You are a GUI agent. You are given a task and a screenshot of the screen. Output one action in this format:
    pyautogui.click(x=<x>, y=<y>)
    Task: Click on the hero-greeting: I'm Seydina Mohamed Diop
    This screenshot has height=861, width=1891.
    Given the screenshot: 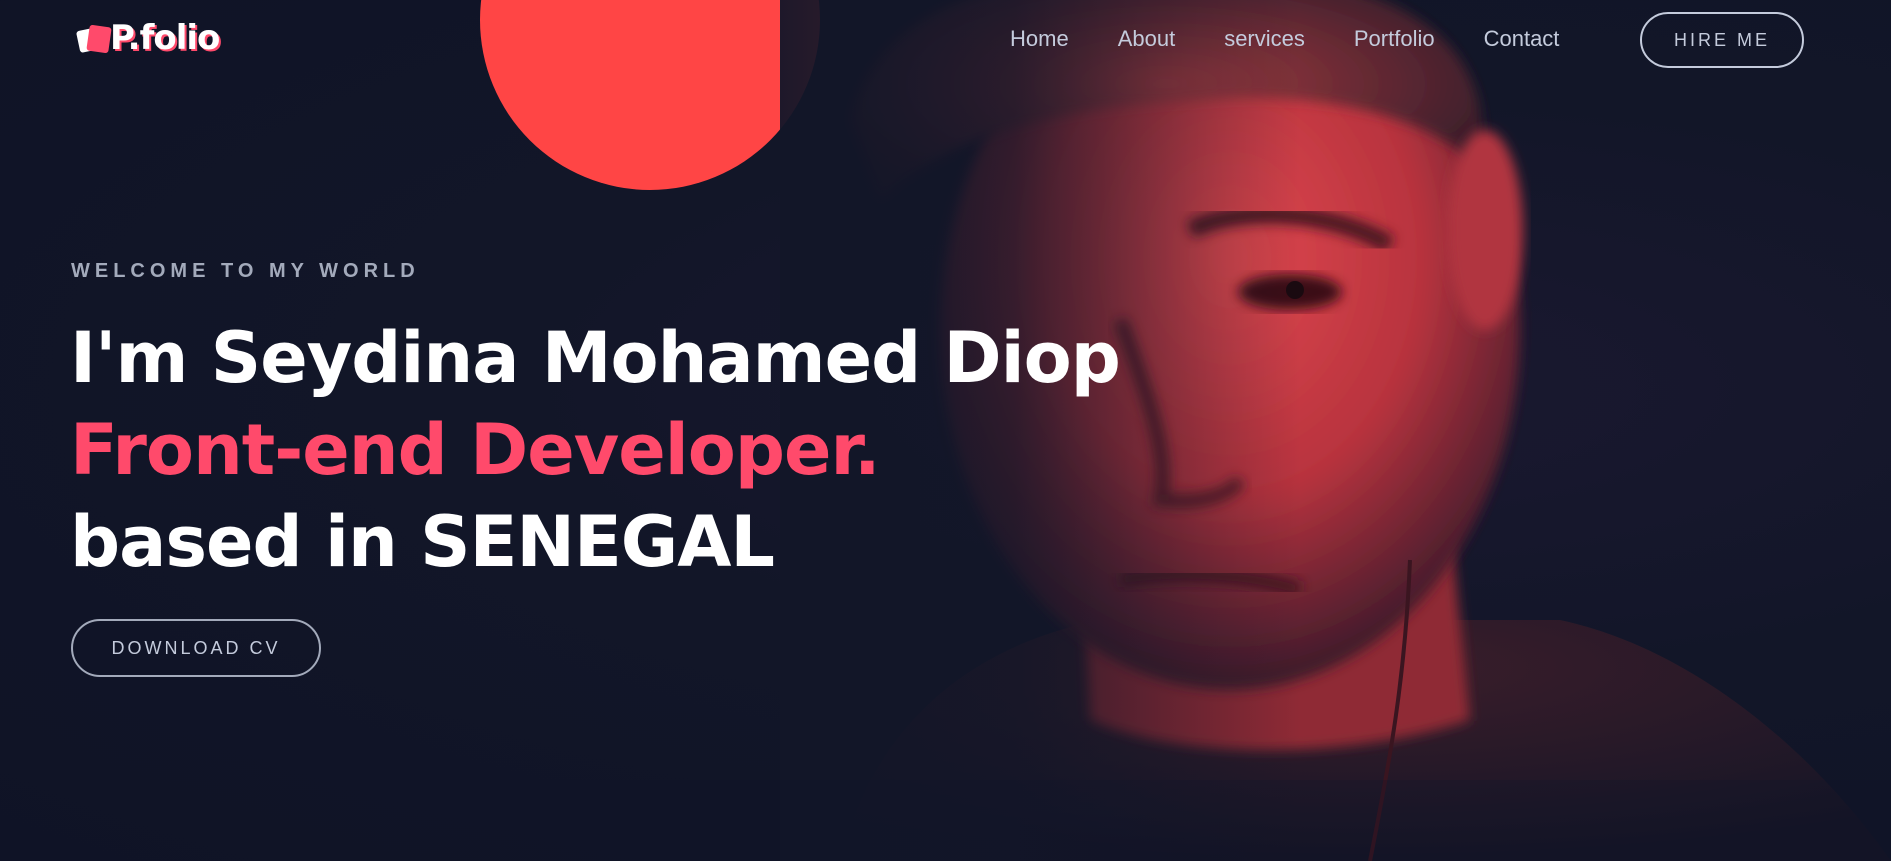 What is the action you would take?
    pyautogui.click(x=595, y=358)
    